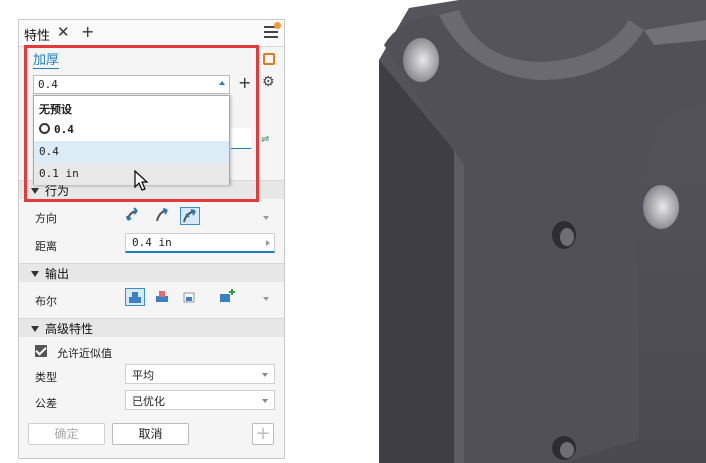  I want to click on cut-icon, so click(162, 296).